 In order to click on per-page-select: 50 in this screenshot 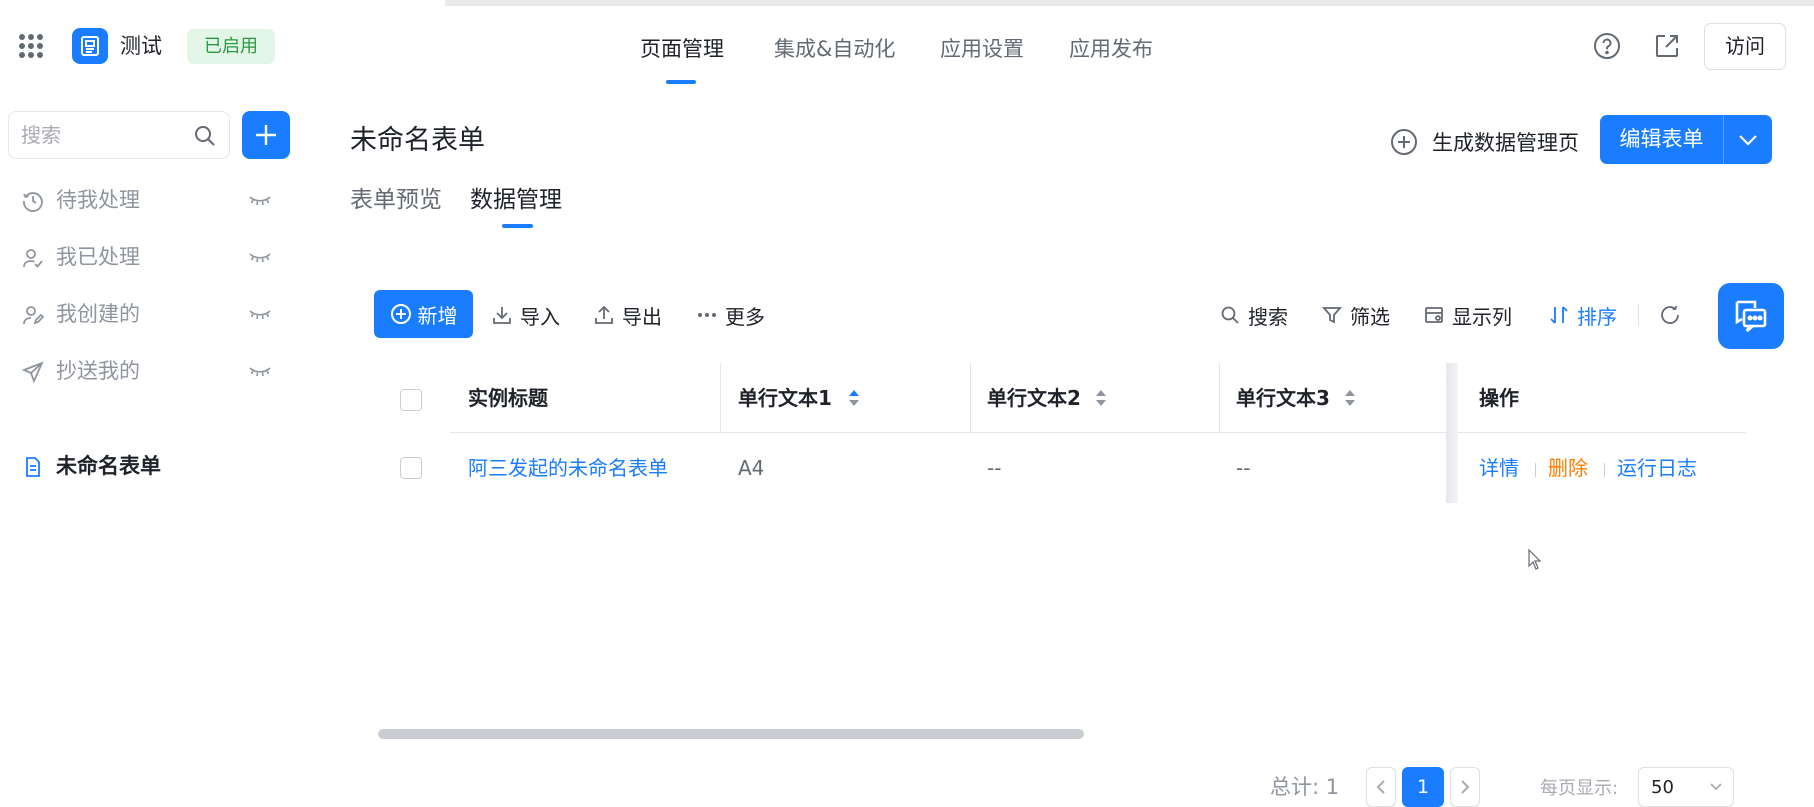, I will do `click(1686, 787)`.